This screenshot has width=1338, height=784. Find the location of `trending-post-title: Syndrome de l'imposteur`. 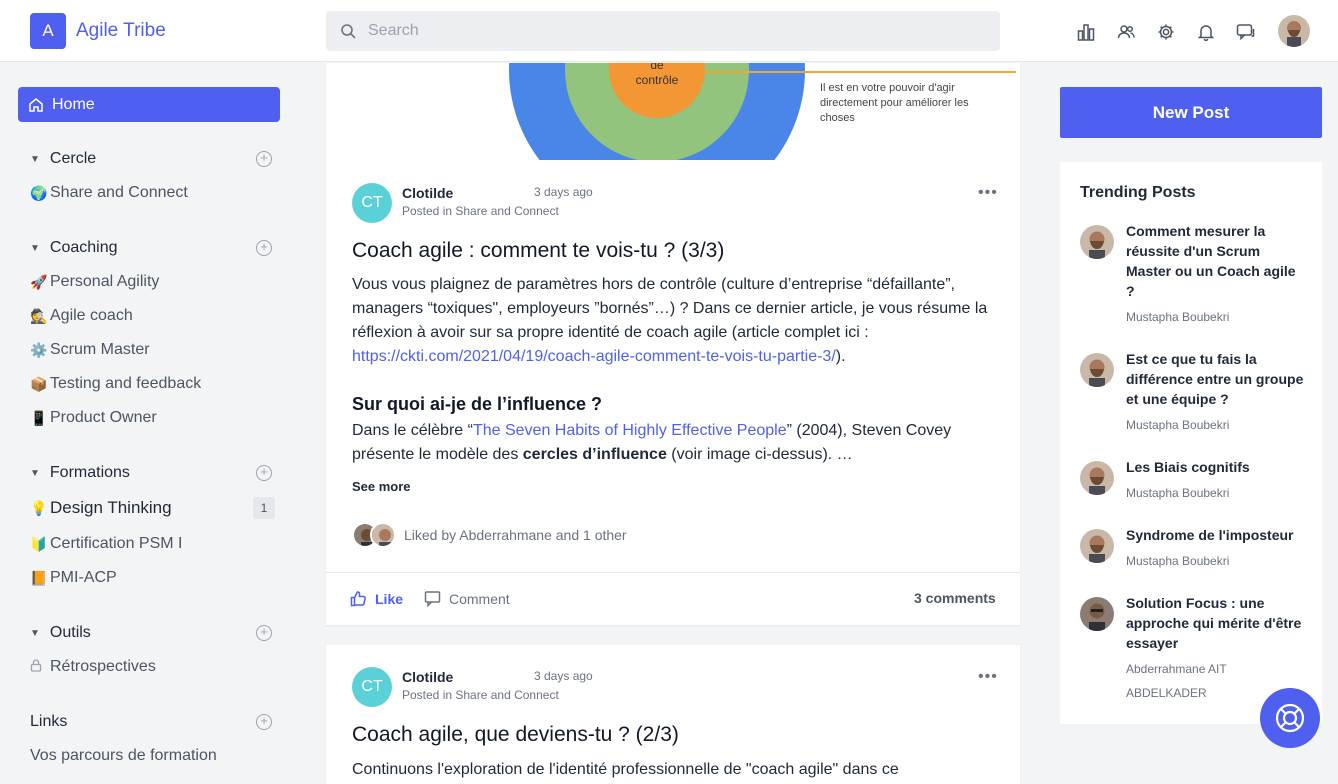

trending-post-title: Syndrome de l'imposteur is located at coordinates (1216, 535).